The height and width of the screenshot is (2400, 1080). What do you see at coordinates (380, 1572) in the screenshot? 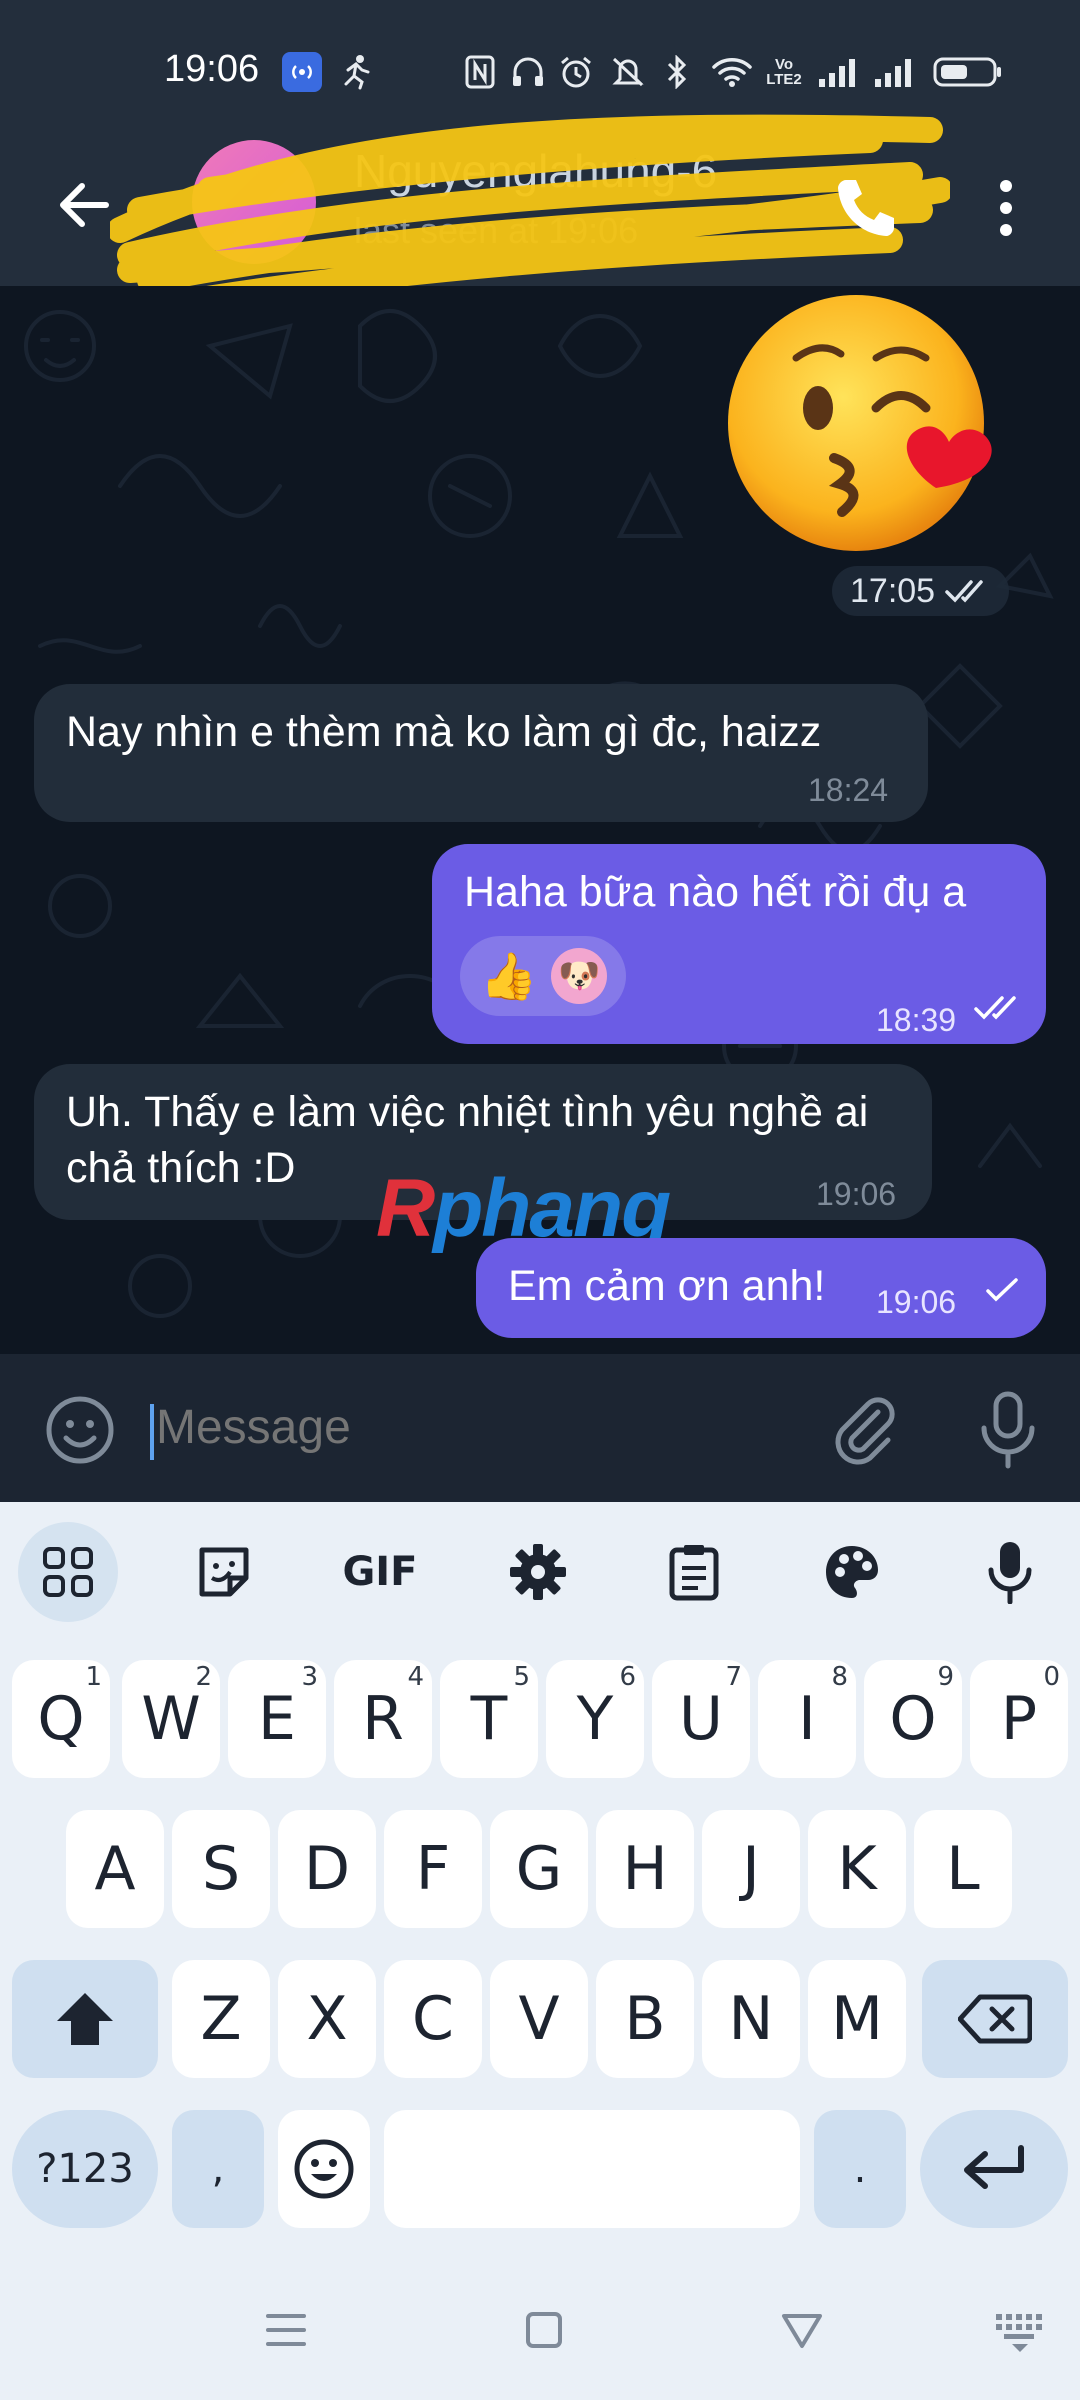
I see `gif-button: GIF` at bounding box center [380, 1572].